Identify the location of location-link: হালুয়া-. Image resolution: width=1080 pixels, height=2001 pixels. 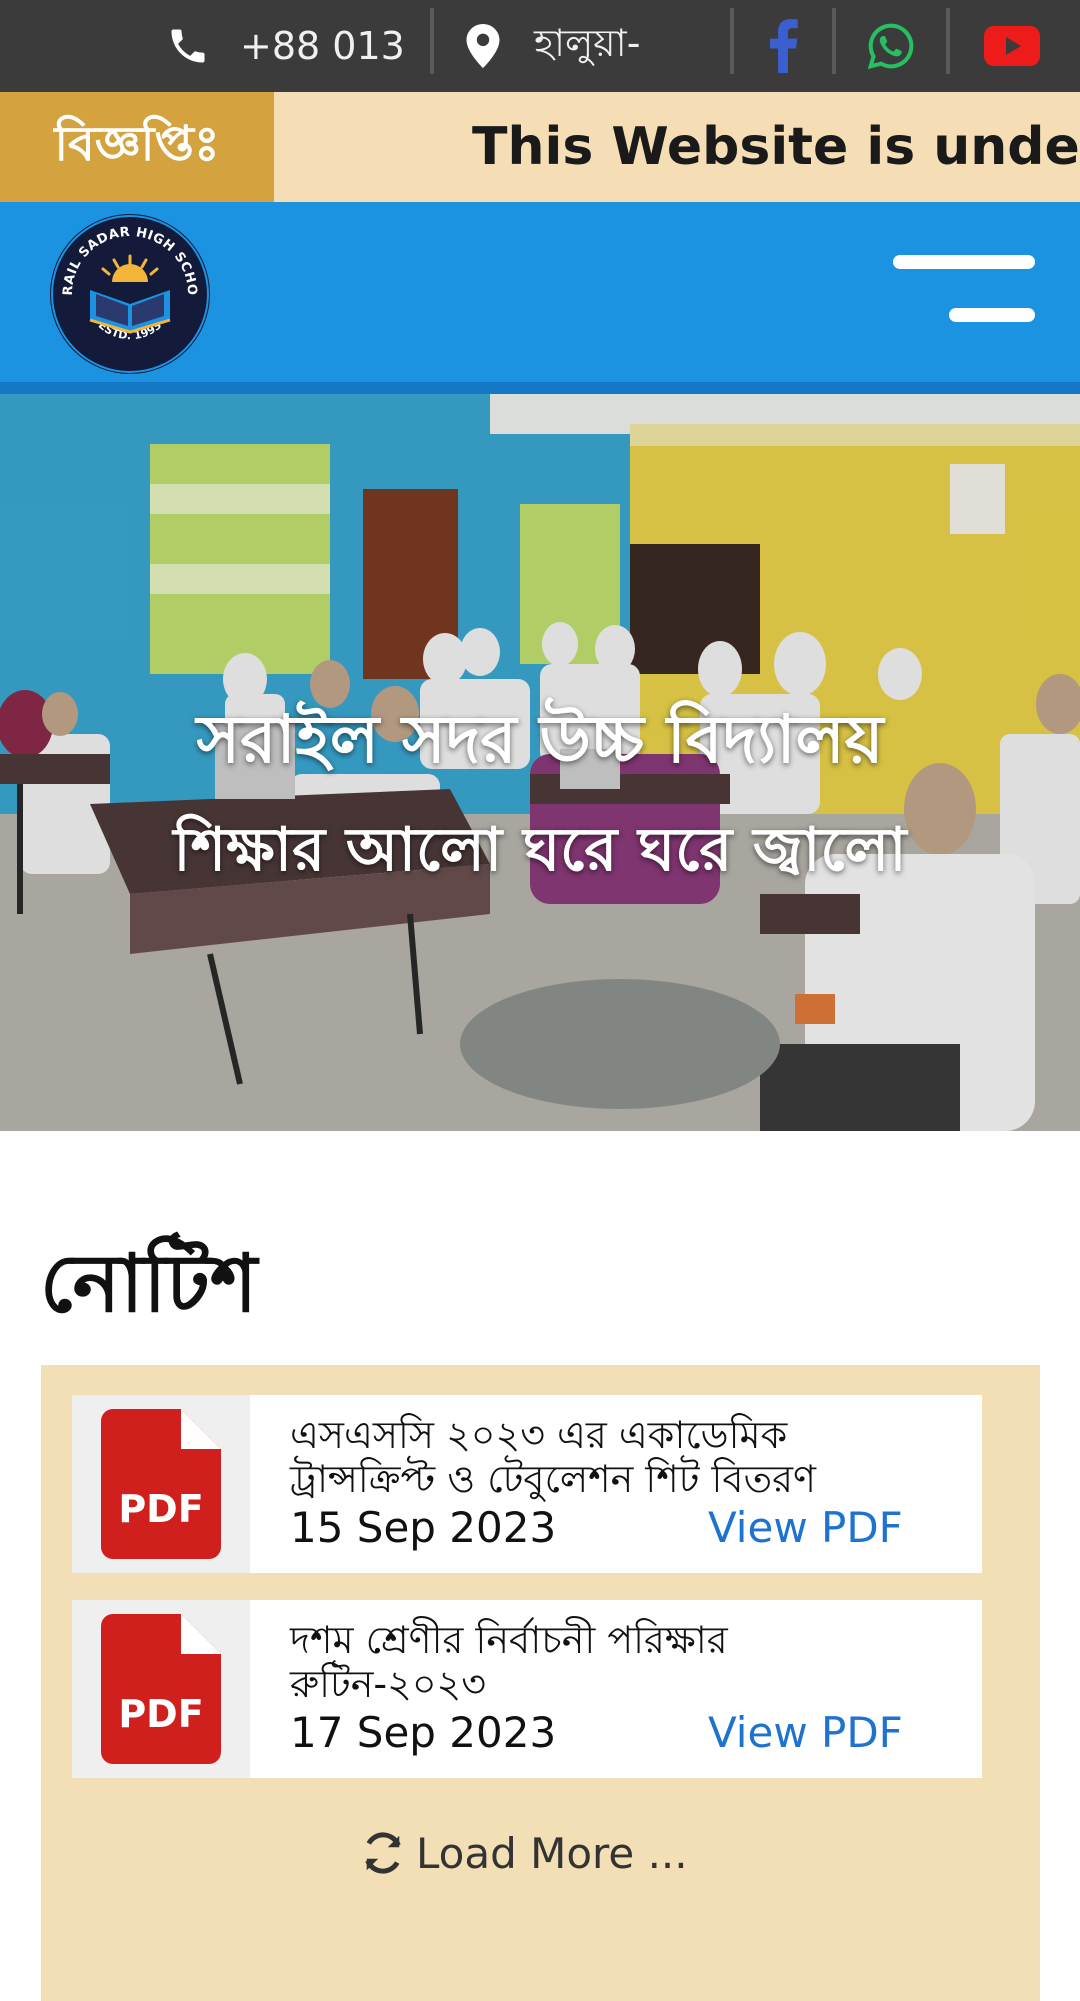
(553, 46).